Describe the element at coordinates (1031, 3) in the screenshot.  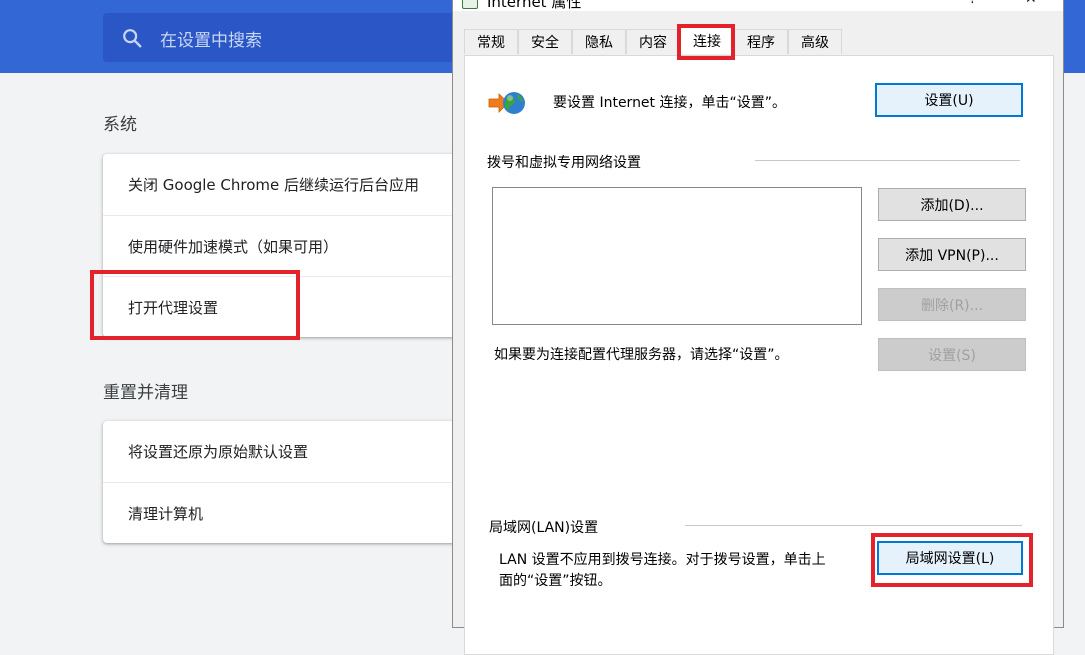
I see `close-icon: ✕` at that location.